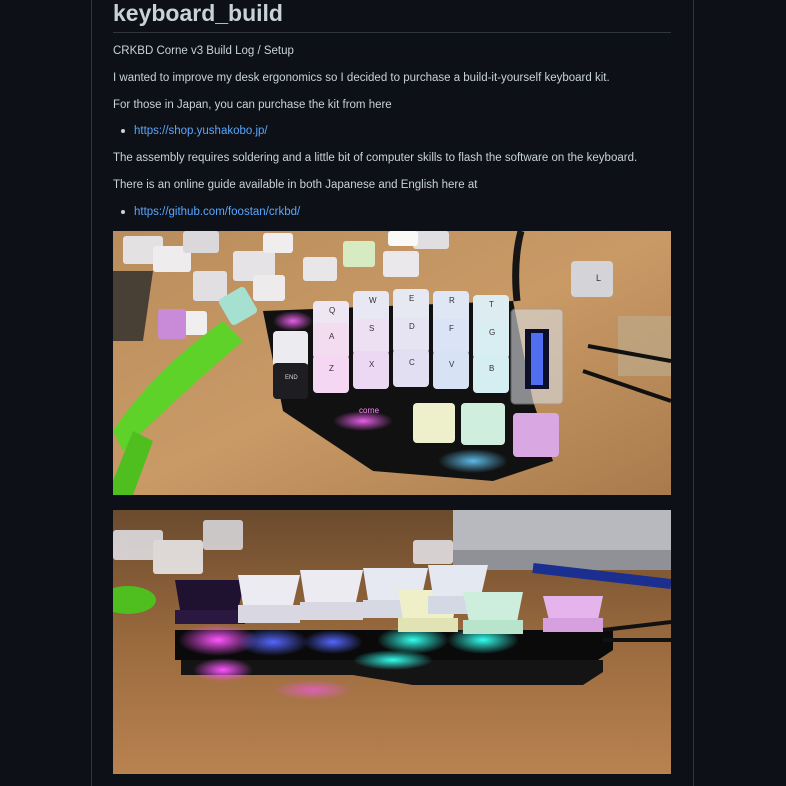  I want to click on shop-link-list: https://shop.yushakobo.jp/, so click(190, 131).